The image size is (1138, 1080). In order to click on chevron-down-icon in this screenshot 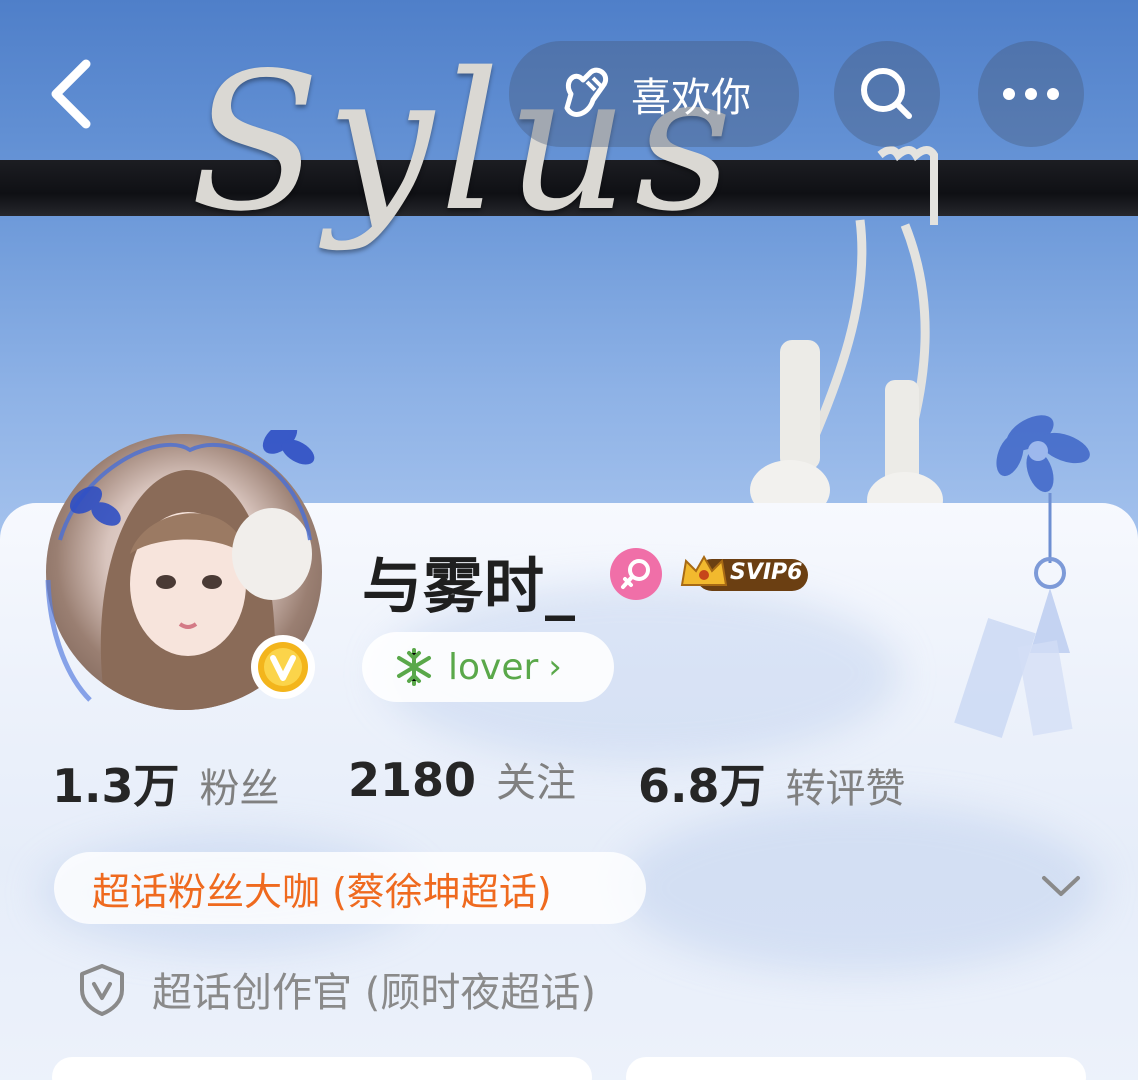, I will do `click(1061, 886)`.